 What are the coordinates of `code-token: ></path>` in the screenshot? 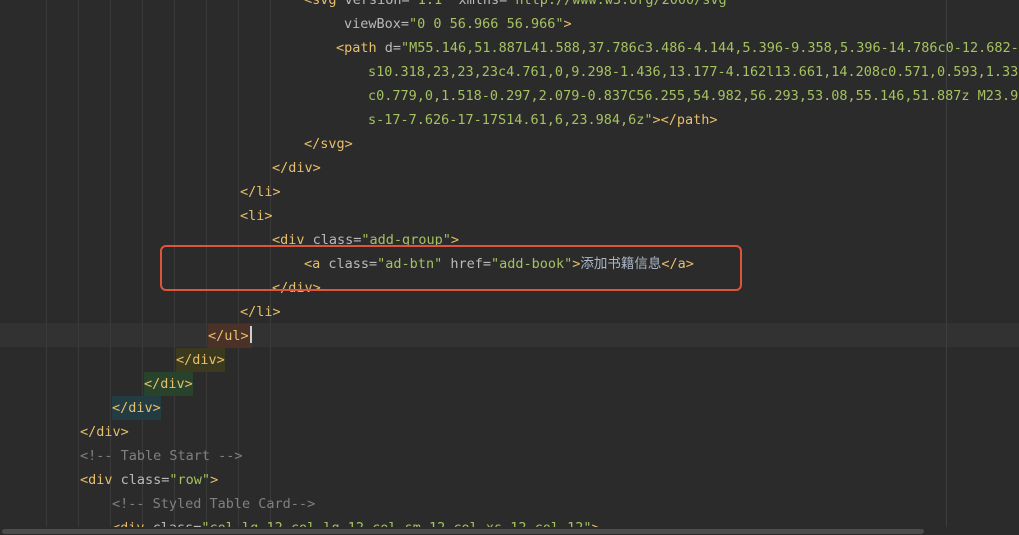 It's located at (685, 120).